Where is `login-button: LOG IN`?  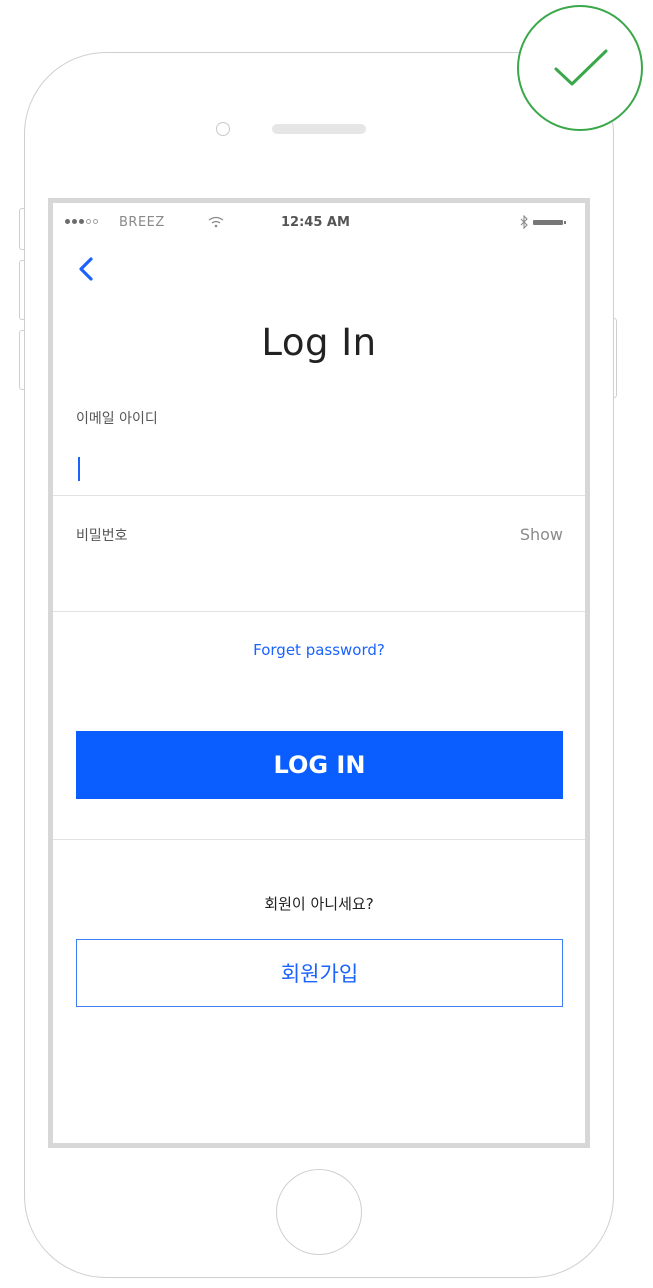
login-button: LOG IN is located at coordinates (319, 765).